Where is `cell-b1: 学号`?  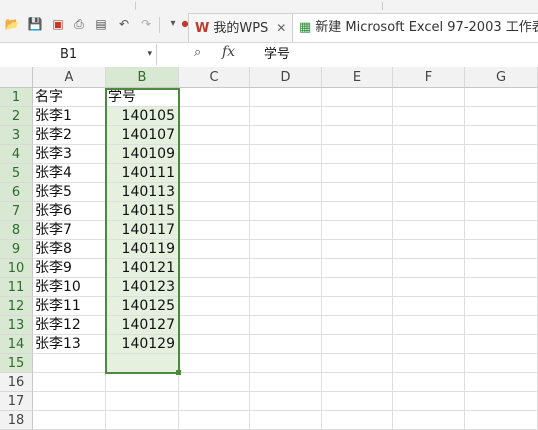
cell-b1: 学号 is located at coordinates (142, 97).